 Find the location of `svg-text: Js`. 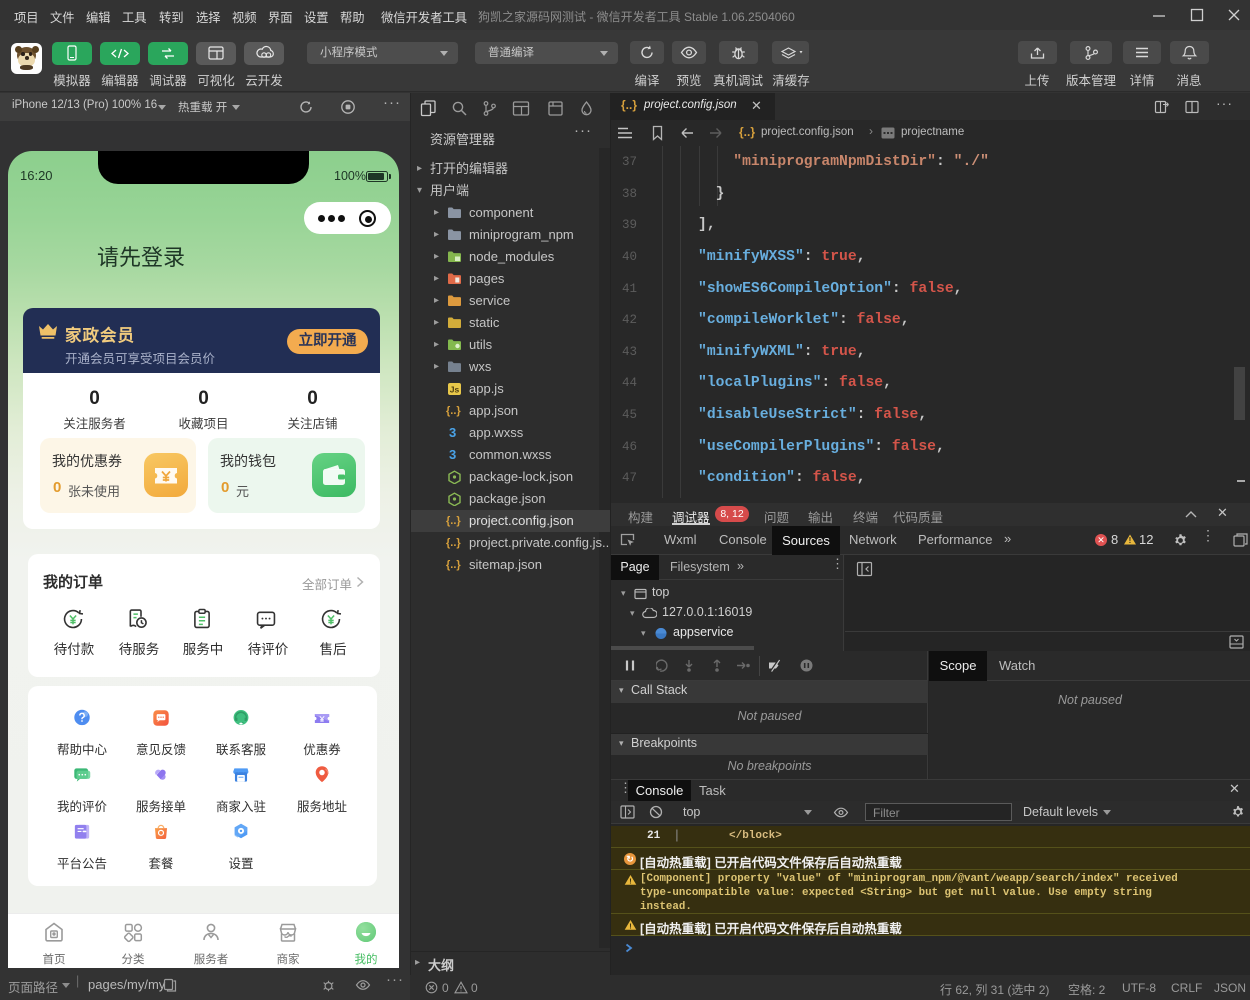

svg-text: Js is located at coordinates (455, 390).